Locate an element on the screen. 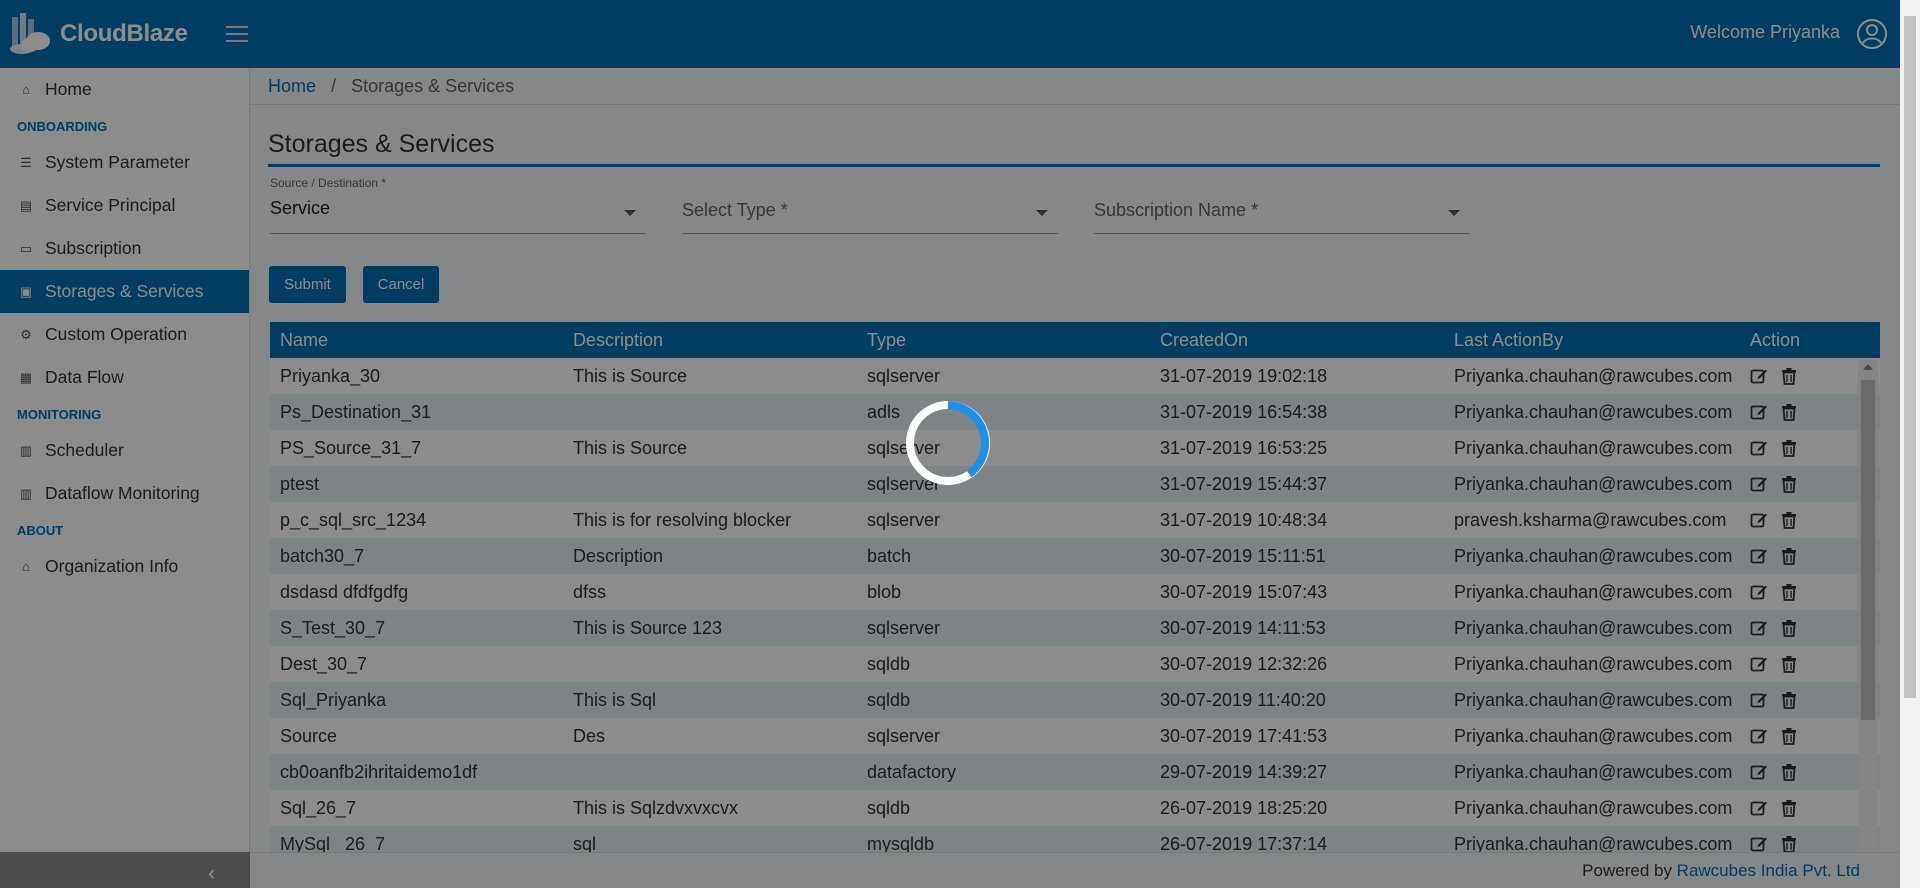 The image size is (1920, 888). page-scrollbar is located at coordinates (1910, 444).